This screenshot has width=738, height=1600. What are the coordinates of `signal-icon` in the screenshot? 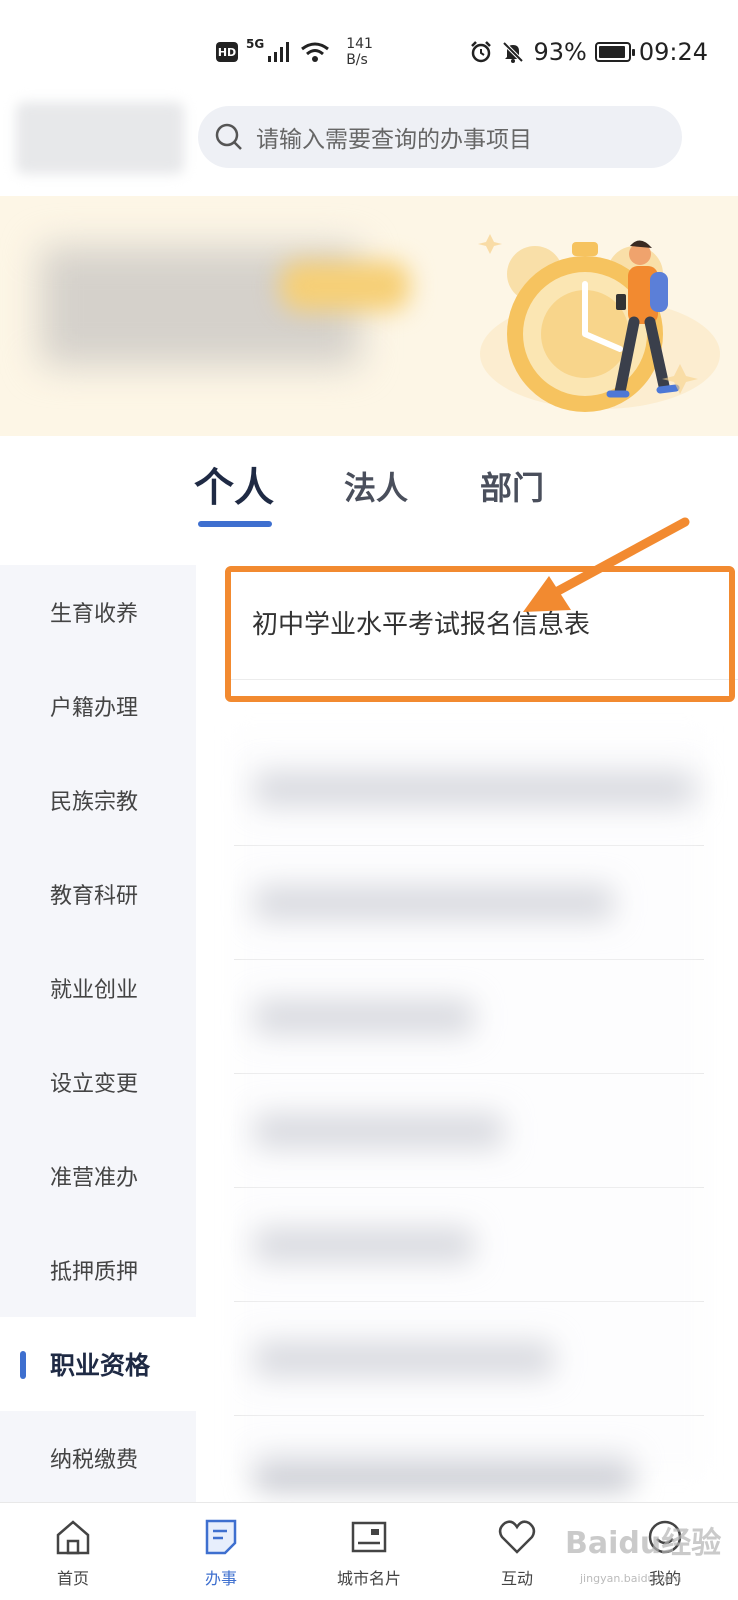 It's located at (279, 52).